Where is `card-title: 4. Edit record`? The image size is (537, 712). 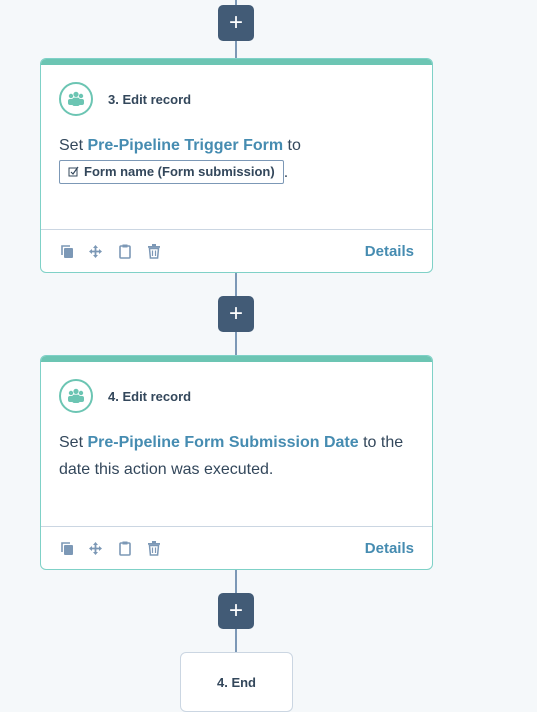 card-title: 4. Edit record is located at coordinates (150, 396).